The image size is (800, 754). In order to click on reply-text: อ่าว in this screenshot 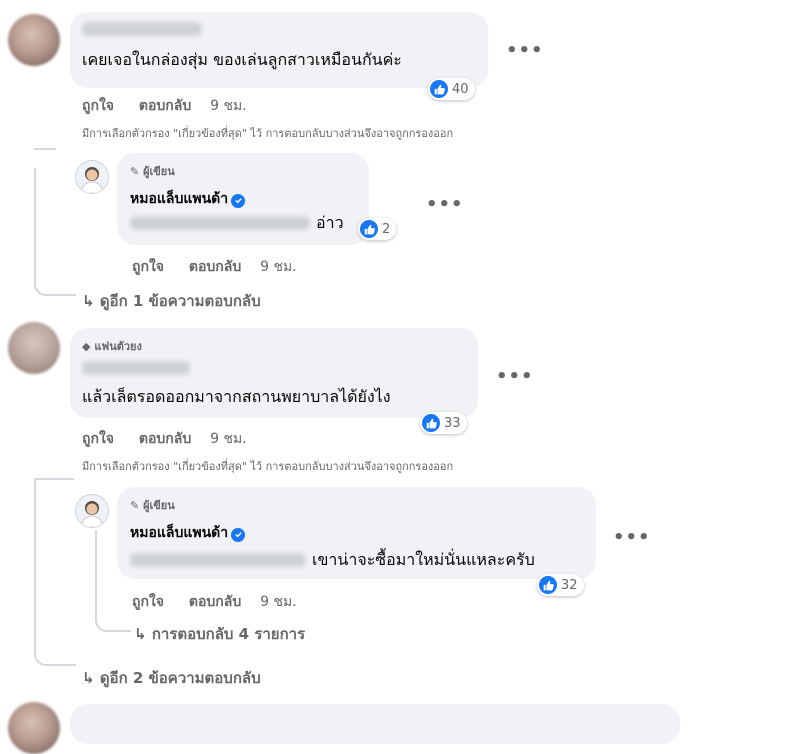, I will do `click(330, 222)`.